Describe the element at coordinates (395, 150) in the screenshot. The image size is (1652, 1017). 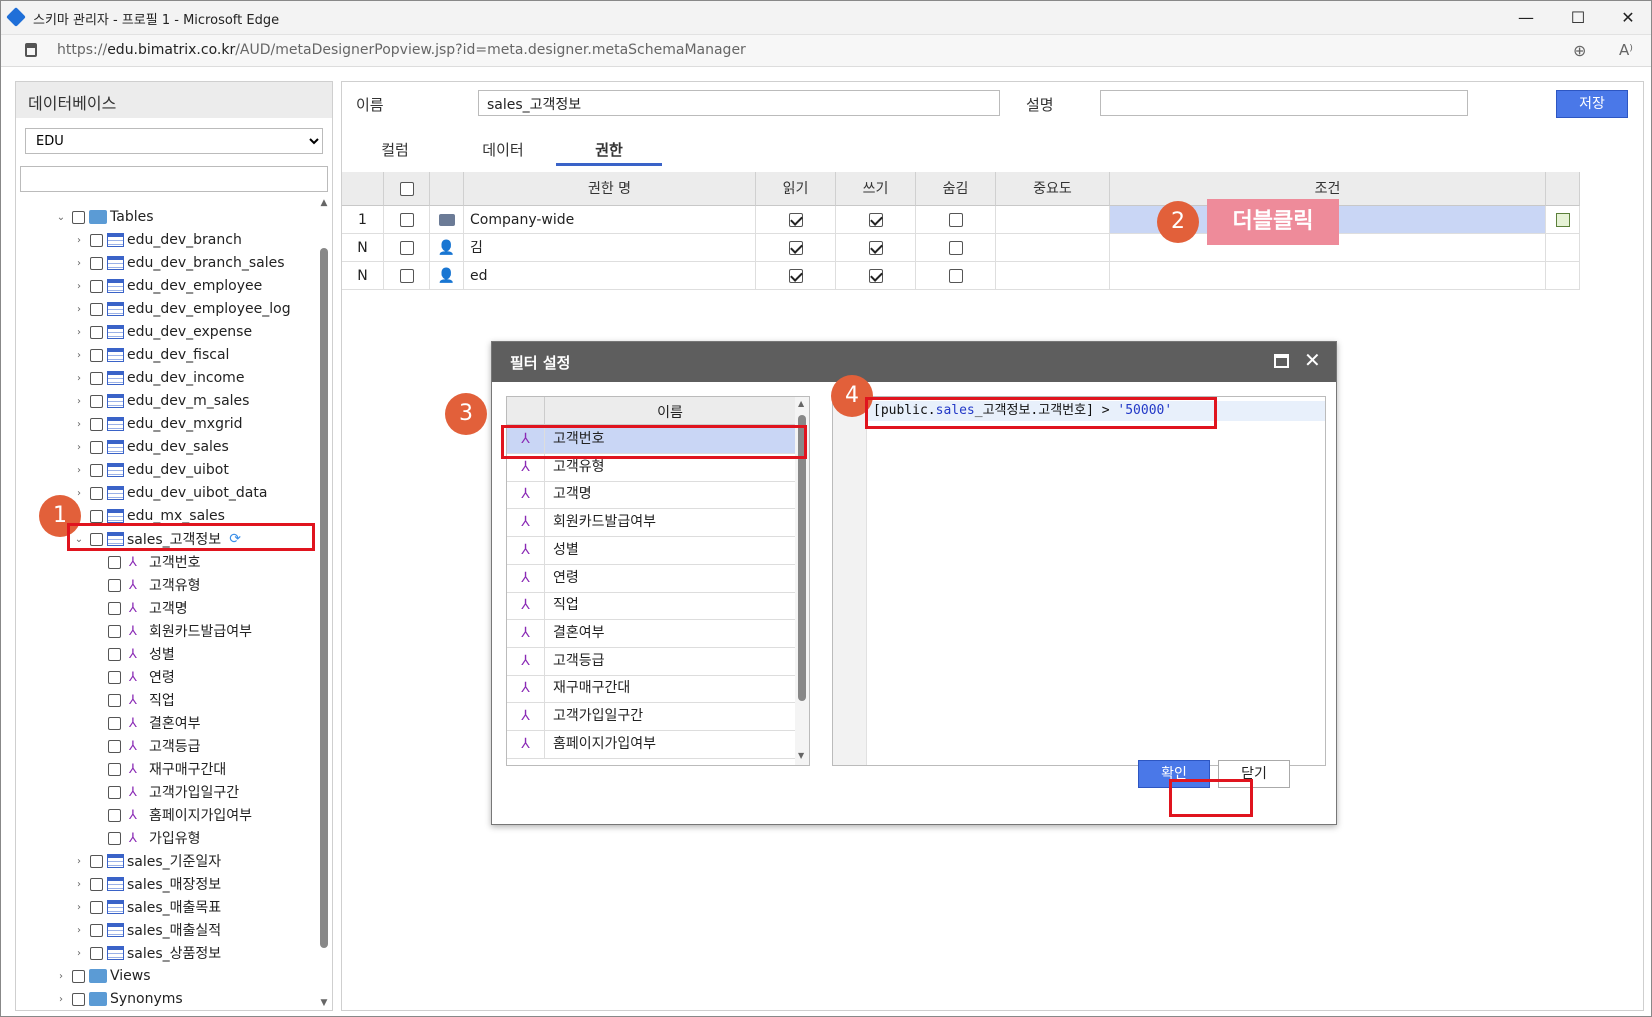
I see `tab-columns: 컬럼` at that location.